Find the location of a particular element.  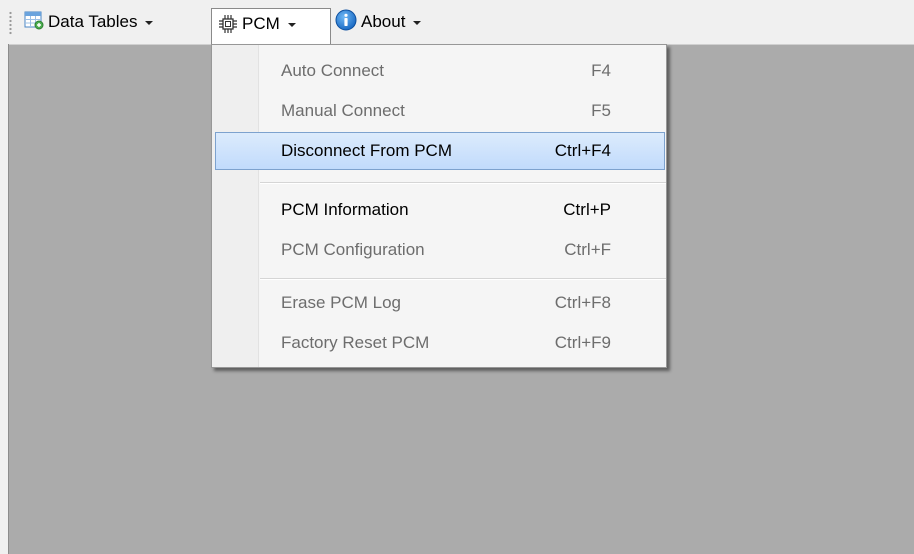

menu-item-shortcut: F5 is located at coordinates (601, 110).